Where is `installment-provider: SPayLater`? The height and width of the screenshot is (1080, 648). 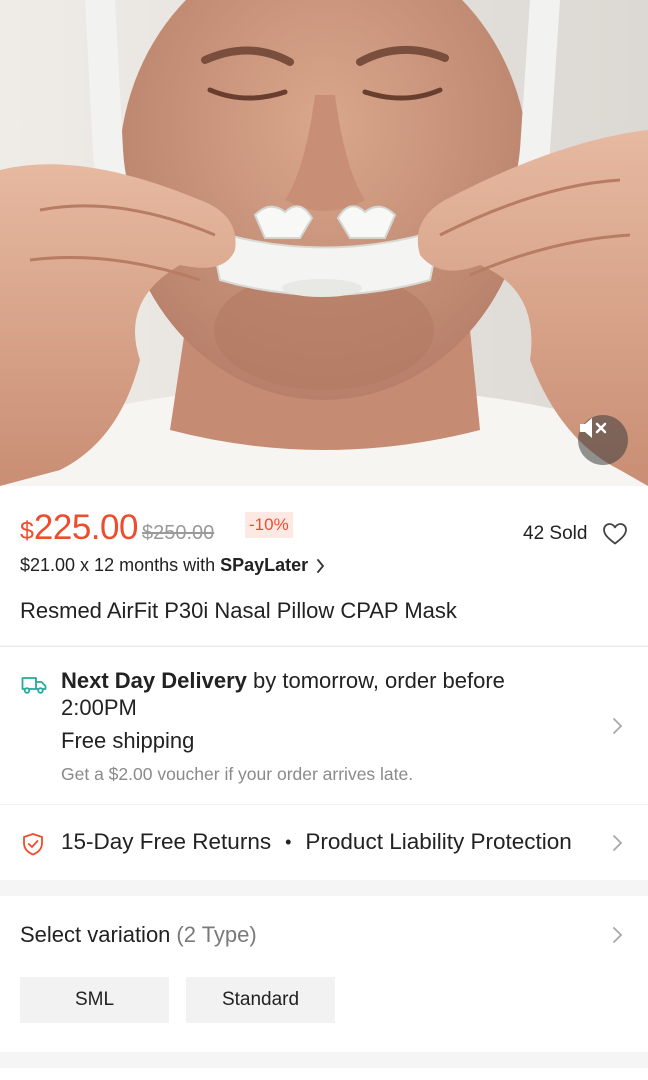
installment-provider: SPayLater is located at coordinates (264, 565).